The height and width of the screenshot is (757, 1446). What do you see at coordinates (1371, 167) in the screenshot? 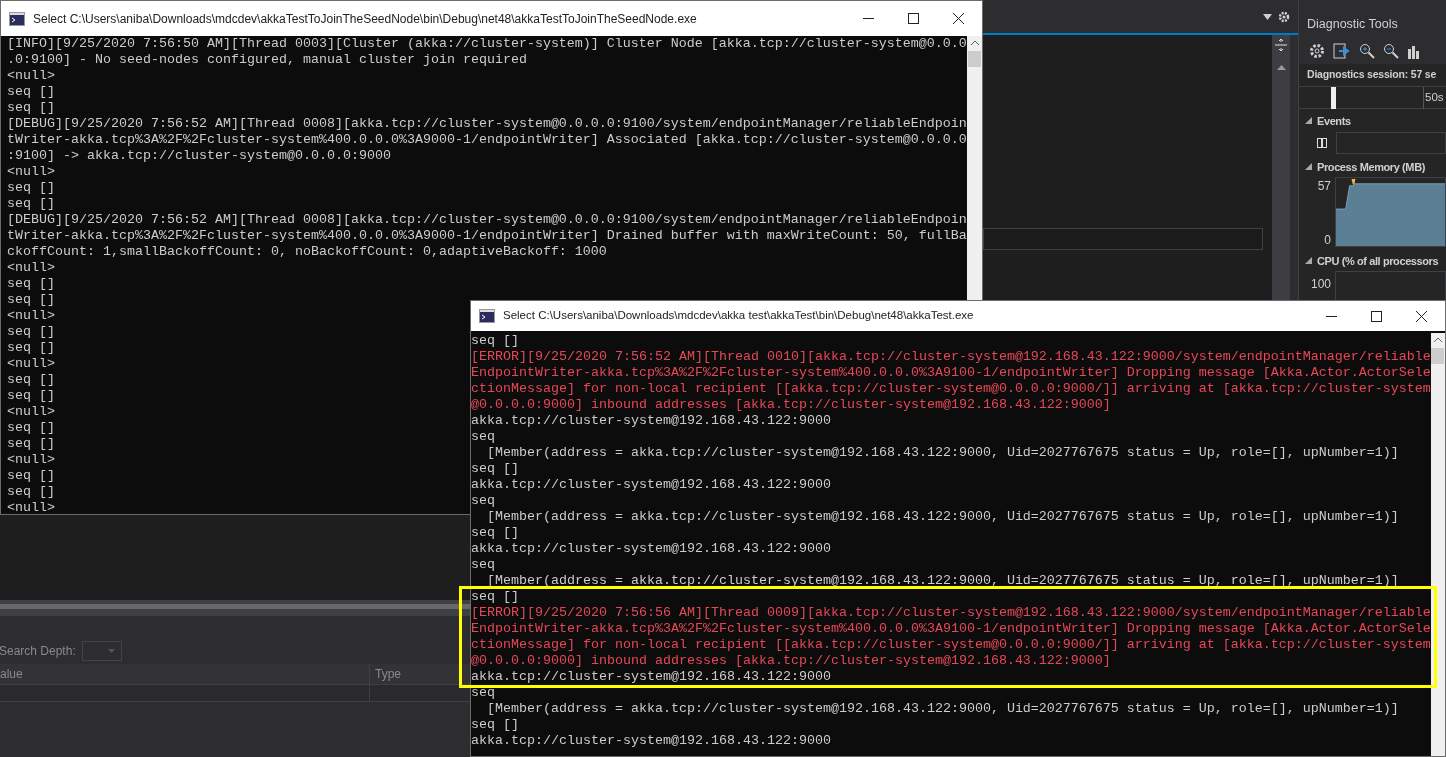
I see `section-title: Process Memory (MB)` at bounding box center [1371, 167].